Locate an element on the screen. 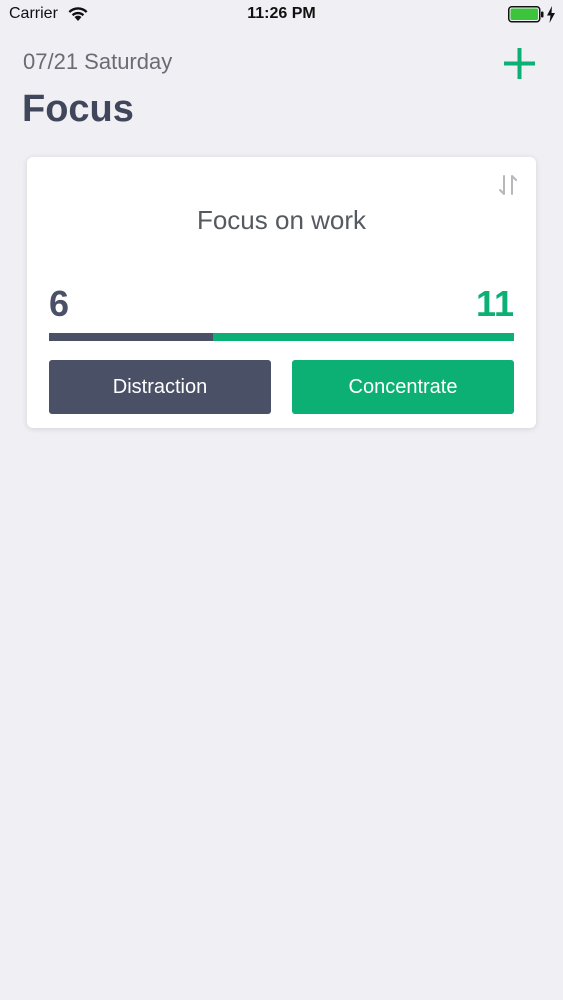 The width and height of the screenshot is (563, 1000). progress-bar is located at coordinates (281, 337).